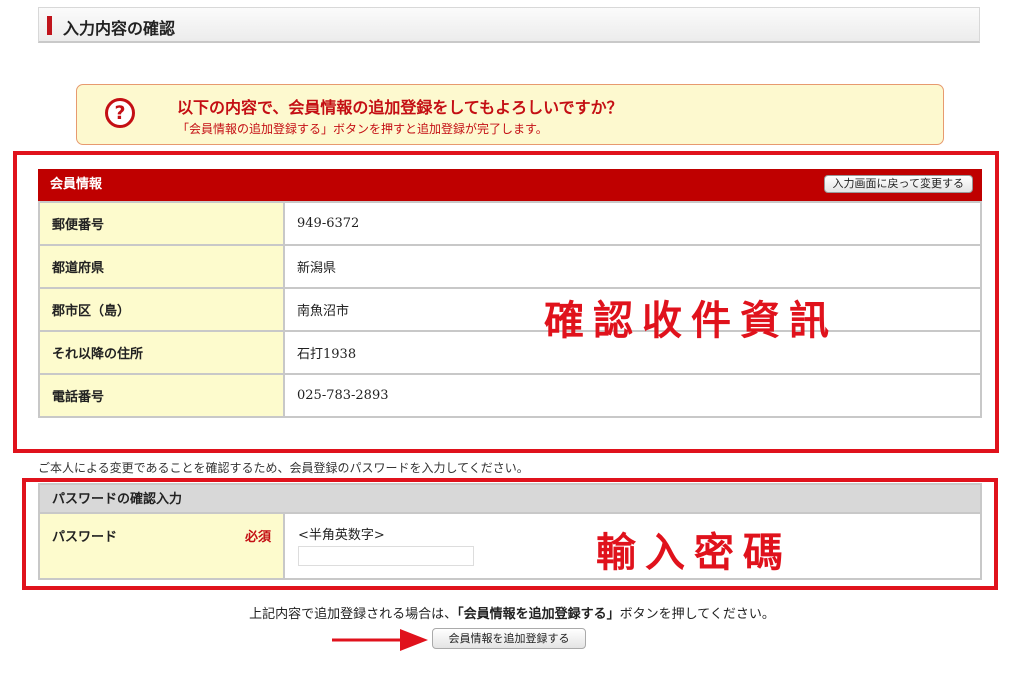  Describe the element at coordinates (509, 638) in the screenshot. I see `add-member-info-button: 会員情報を追加登録する` at that location.